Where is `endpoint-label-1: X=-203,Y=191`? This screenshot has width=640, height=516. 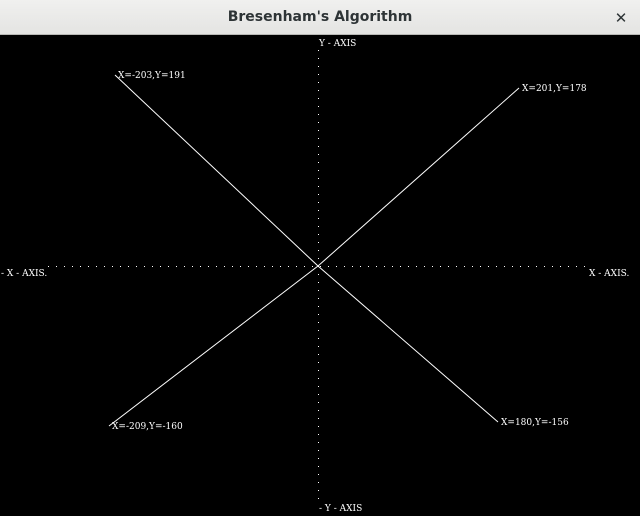
endpoint-label-1: X=-203,Y=191 is located at coordinates (152, 76).